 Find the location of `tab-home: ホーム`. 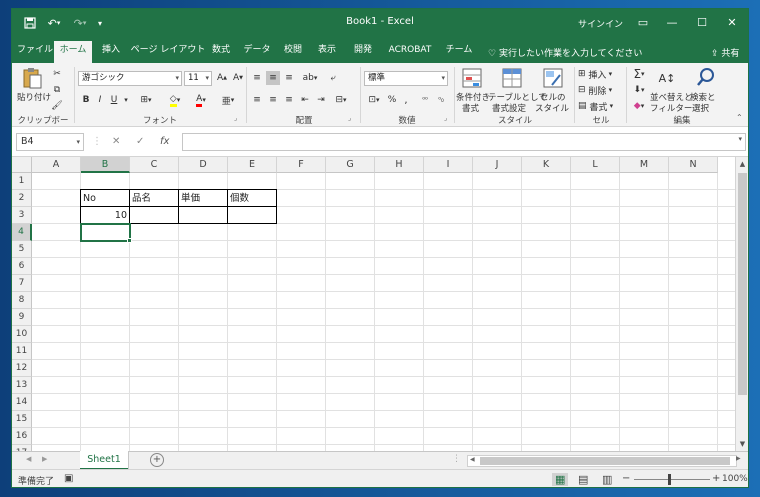

tab-home: ホーム is located at coordinates (73, 52).